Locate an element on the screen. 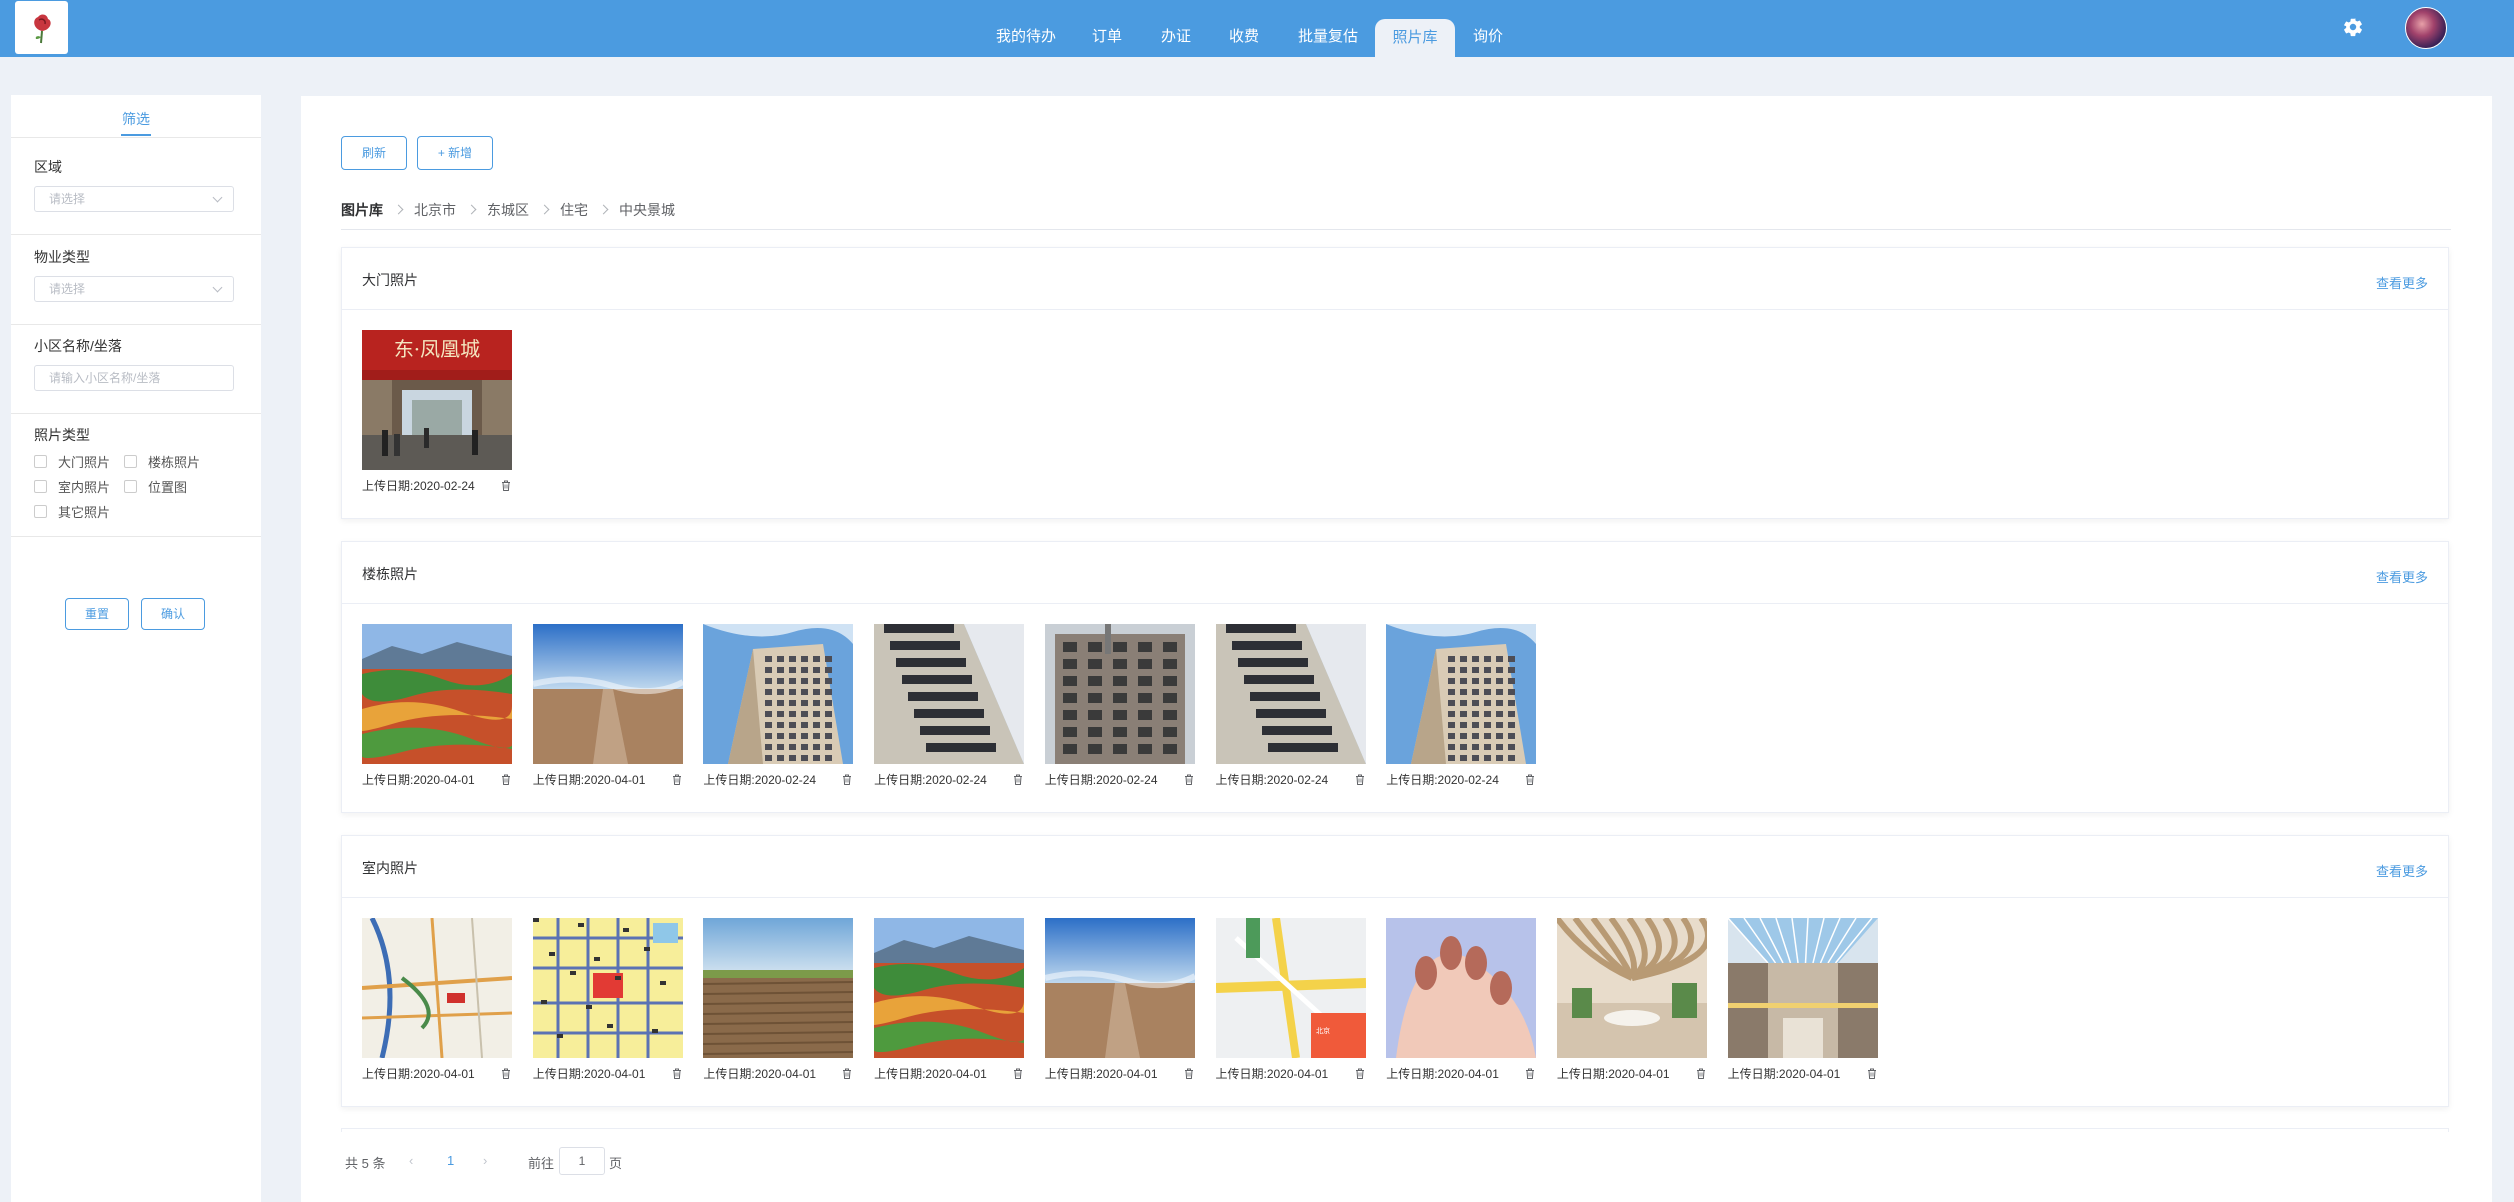  nav-item: 订单 is located at coordinates (1107, 38).